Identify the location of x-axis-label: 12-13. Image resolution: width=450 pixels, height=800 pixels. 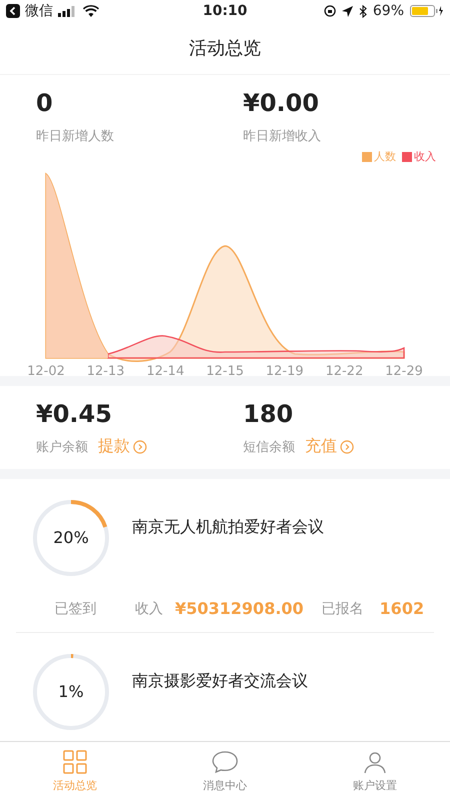
(105, 370).